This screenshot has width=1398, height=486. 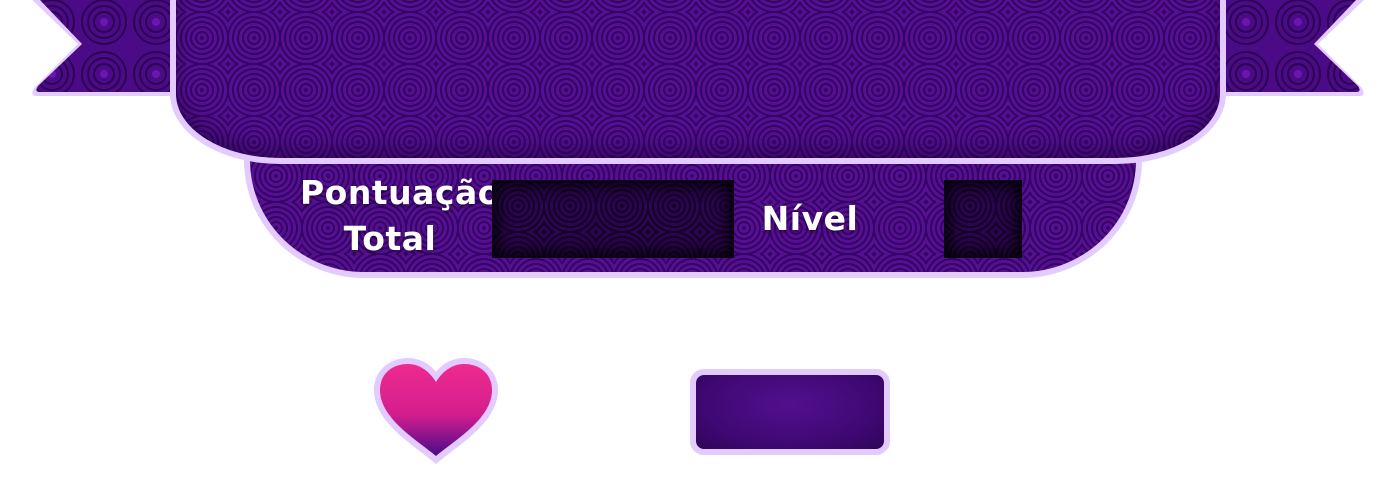 I want to click on score-label-line2: Total, so click(x=390, y=238).